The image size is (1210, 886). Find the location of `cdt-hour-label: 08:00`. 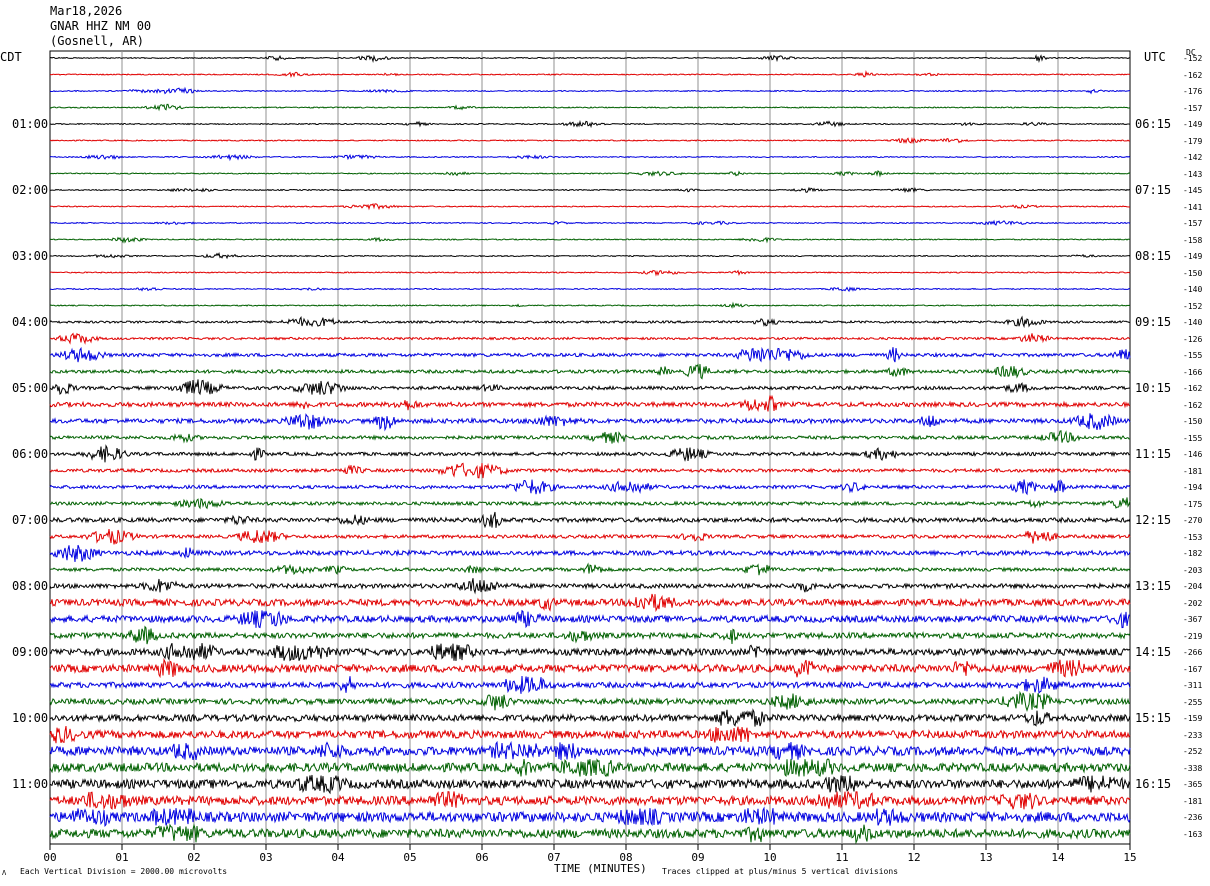

cdt-hour-label: 08:00 is located at coordinates (30, 586).